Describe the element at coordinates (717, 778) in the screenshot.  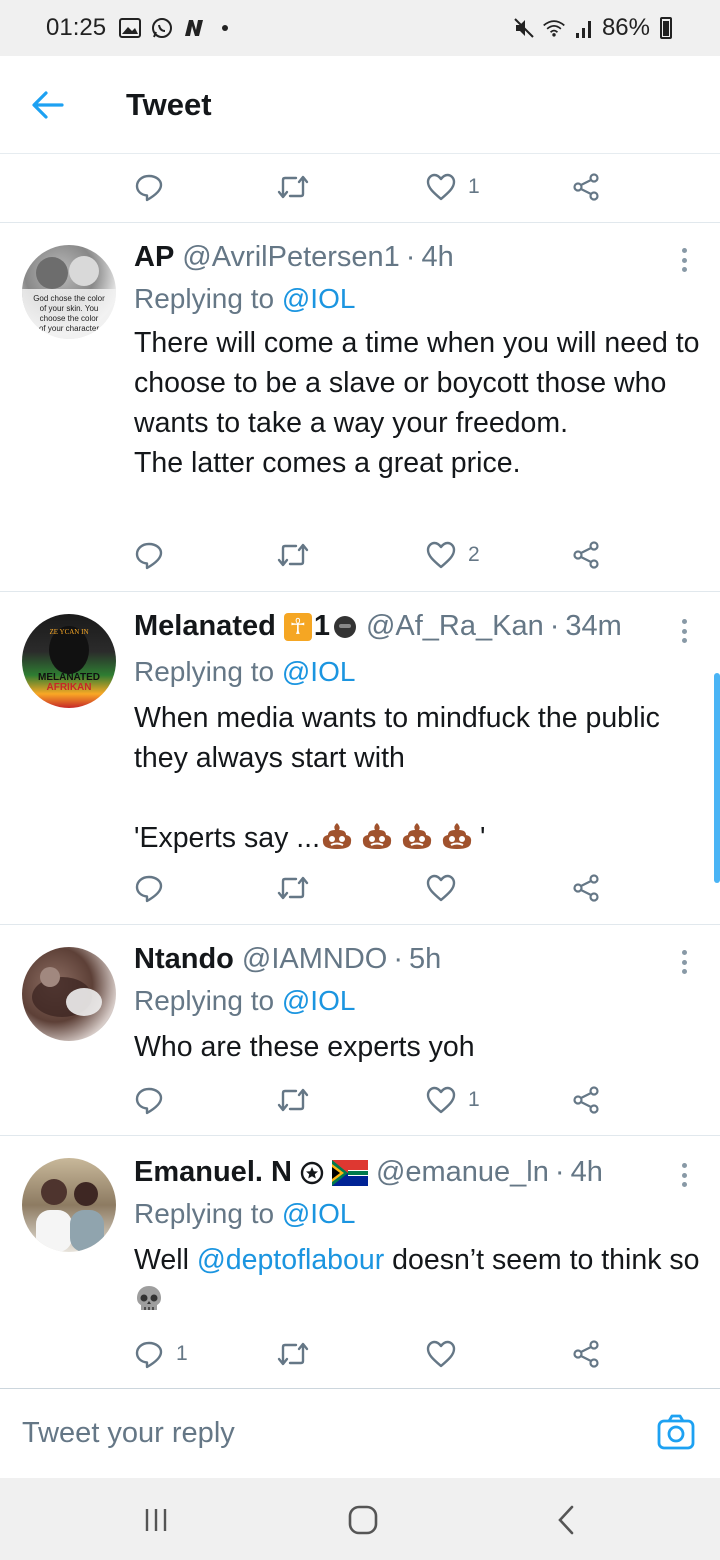
I see `scrollbar-thumb` at that location.